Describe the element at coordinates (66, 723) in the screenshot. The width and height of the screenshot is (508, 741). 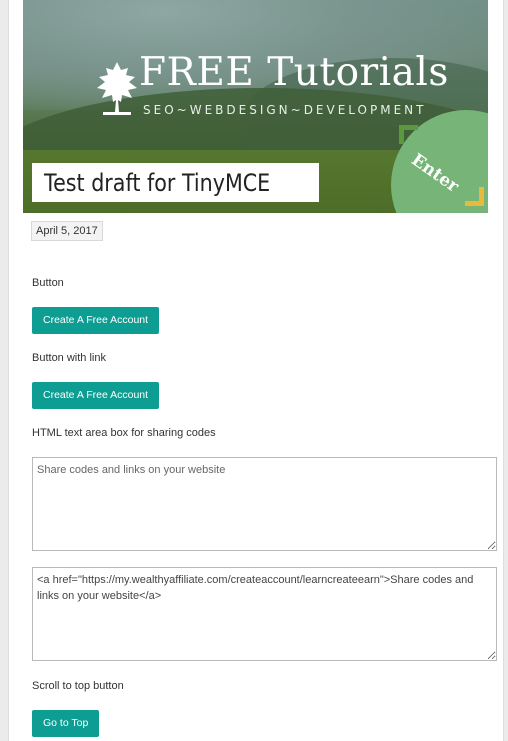
I see `go-to-top-button: Go to Top` at that location.